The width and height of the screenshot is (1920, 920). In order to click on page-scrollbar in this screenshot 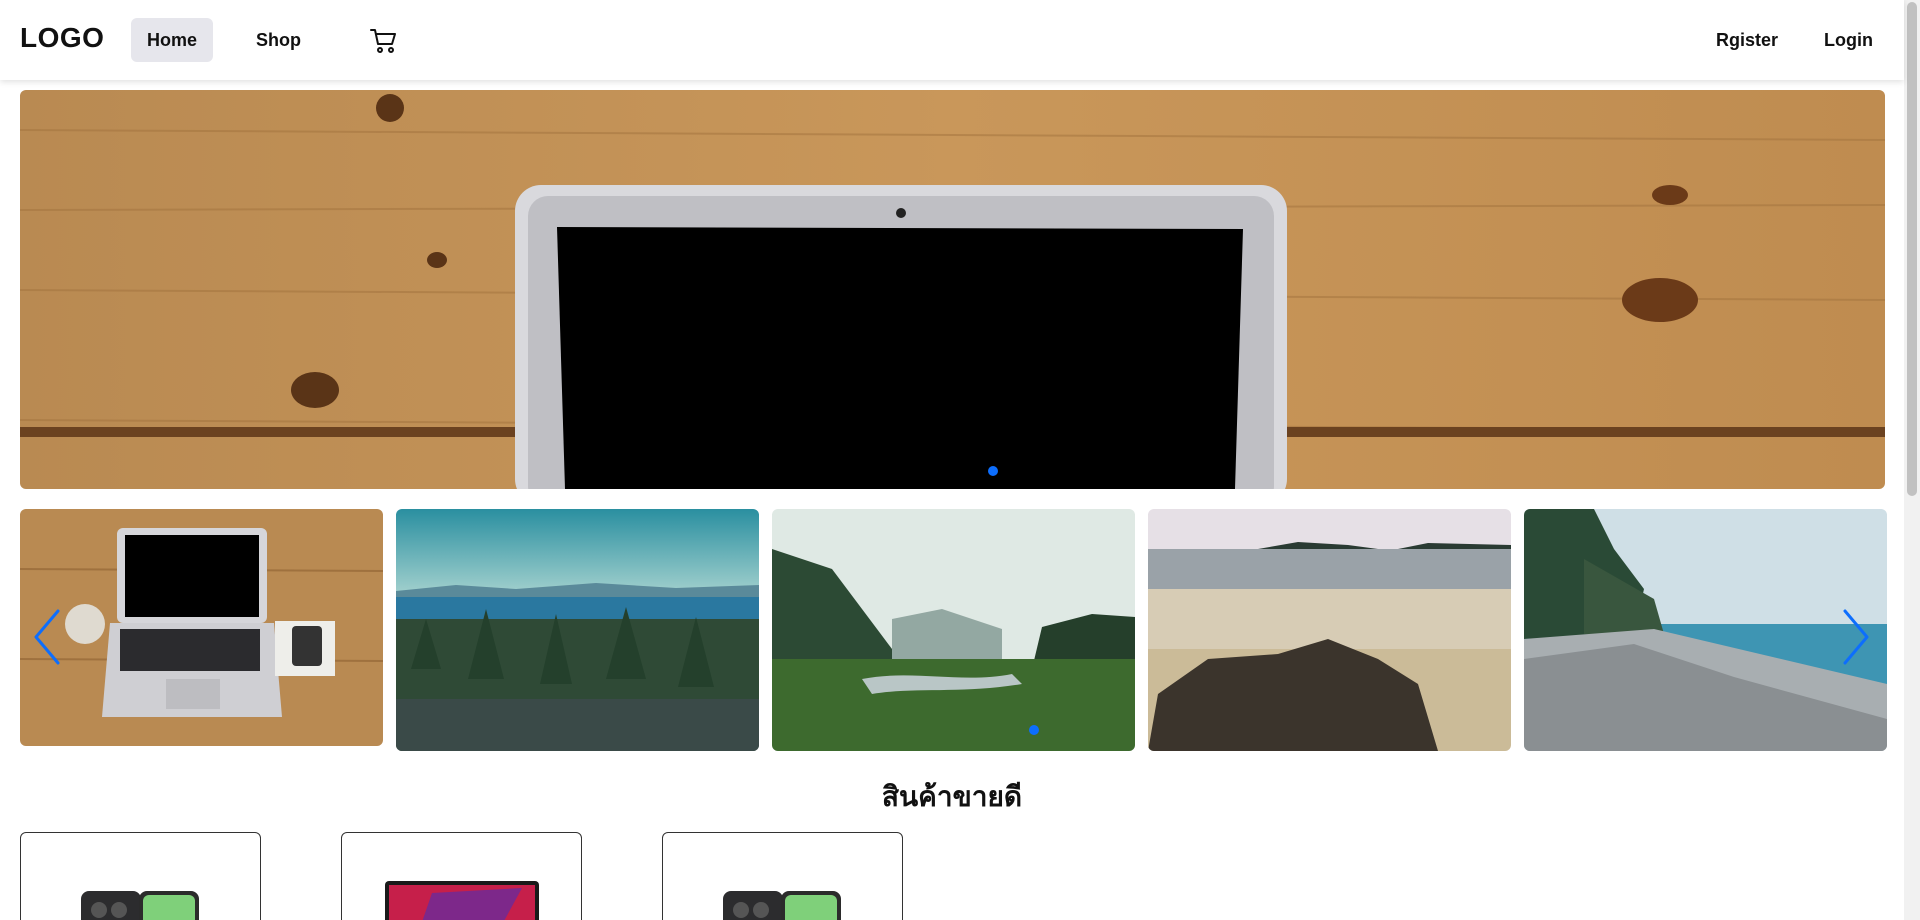, I will do `click(1912, 460)`.